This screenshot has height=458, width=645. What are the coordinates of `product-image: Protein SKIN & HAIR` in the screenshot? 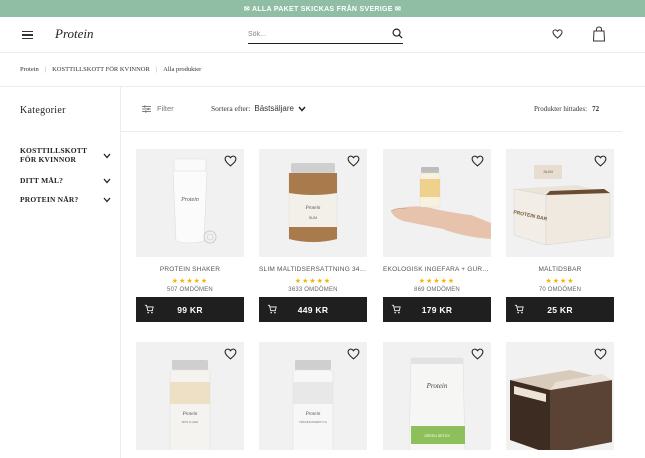 It's located at (190, 396).